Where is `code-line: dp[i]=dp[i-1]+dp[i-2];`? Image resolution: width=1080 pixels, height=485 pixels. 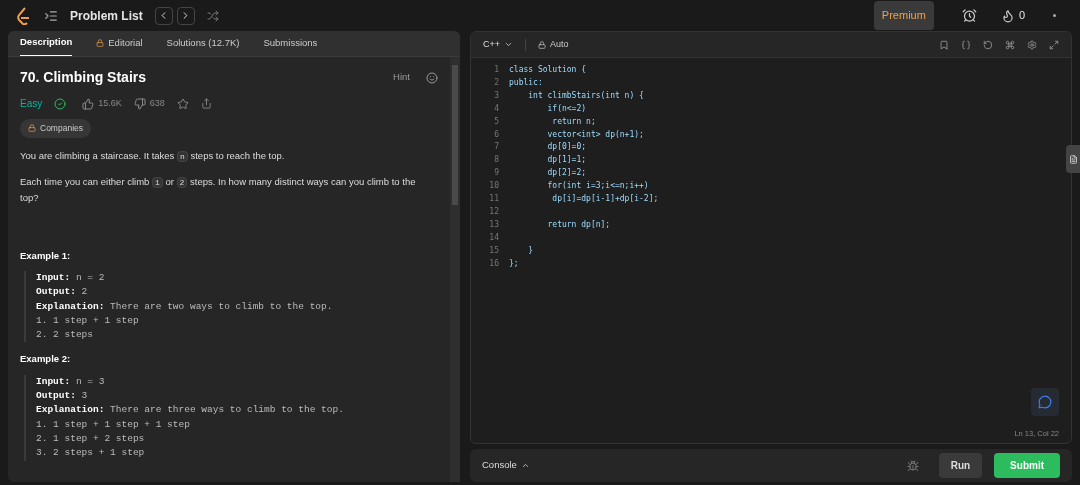
code-line: dp[i]=dp[i-1]+dp[i-2]; is located at coordinates (605, 199).